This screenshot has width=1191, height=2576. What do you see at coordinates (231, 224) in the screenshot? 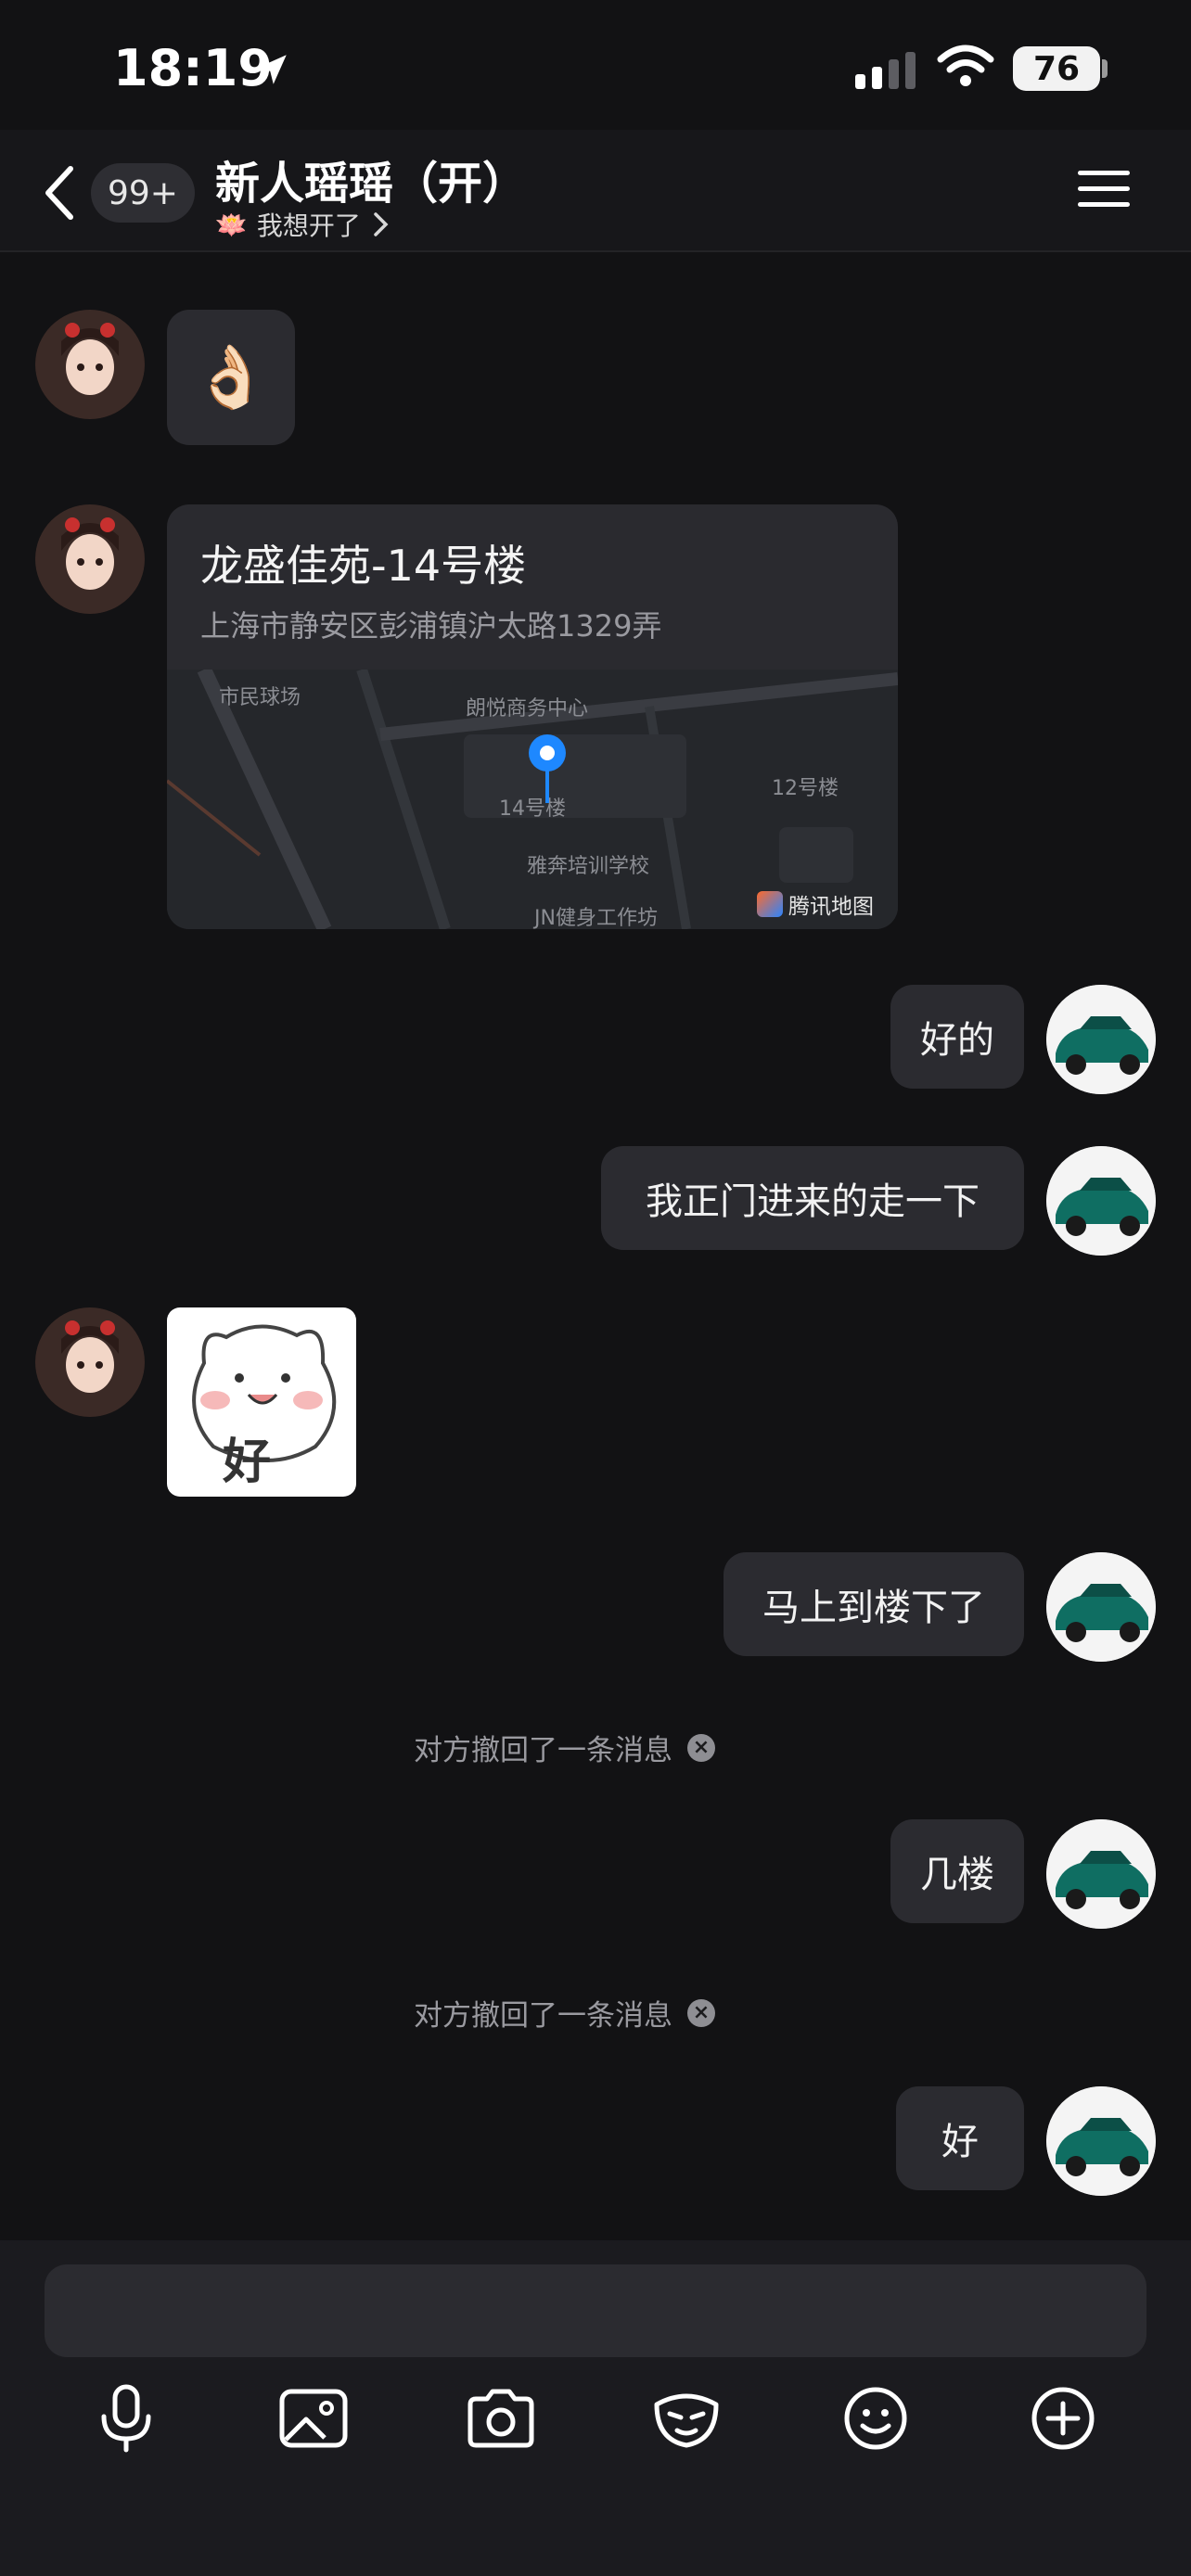
I see `lotus-icon: 🪷` at bounding box center [231, 224].